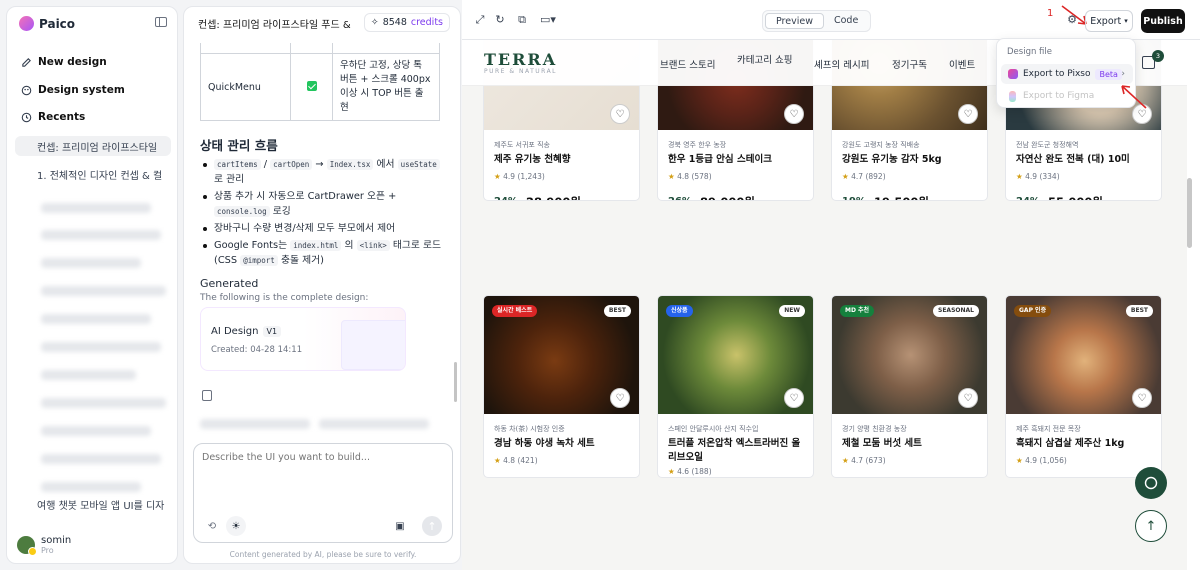 This screenshot has width=1200, height=570. I want to click on nav-design-system-label: Design system, so click(81, 90).